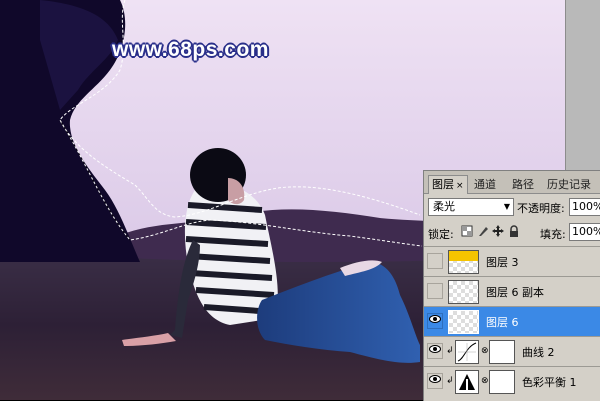  I want to click on lock-image-icon, so click(482, 231).